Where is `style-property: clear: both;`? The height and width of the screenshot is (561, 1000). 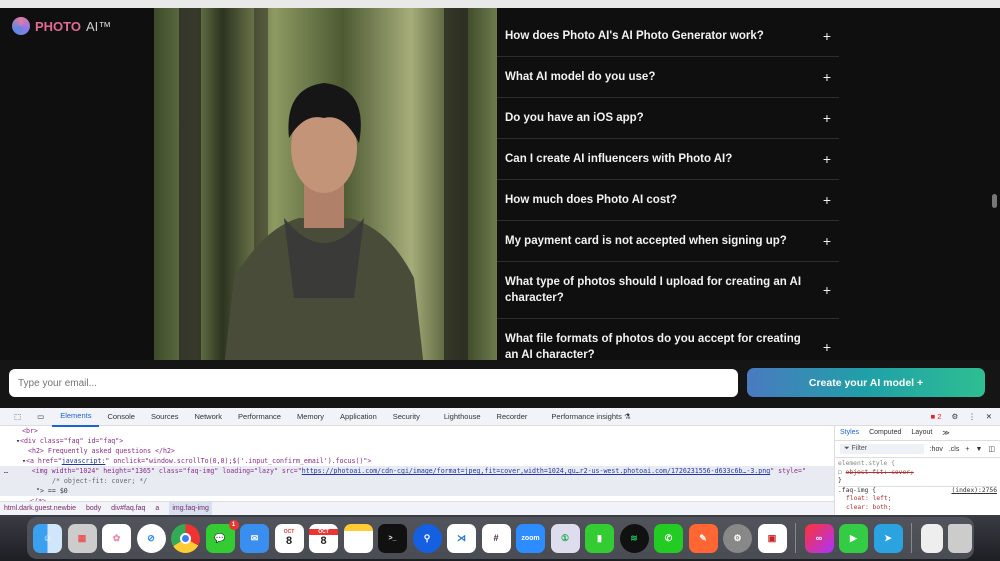 style-property: clear: both; is located at coordinates (917, 508).